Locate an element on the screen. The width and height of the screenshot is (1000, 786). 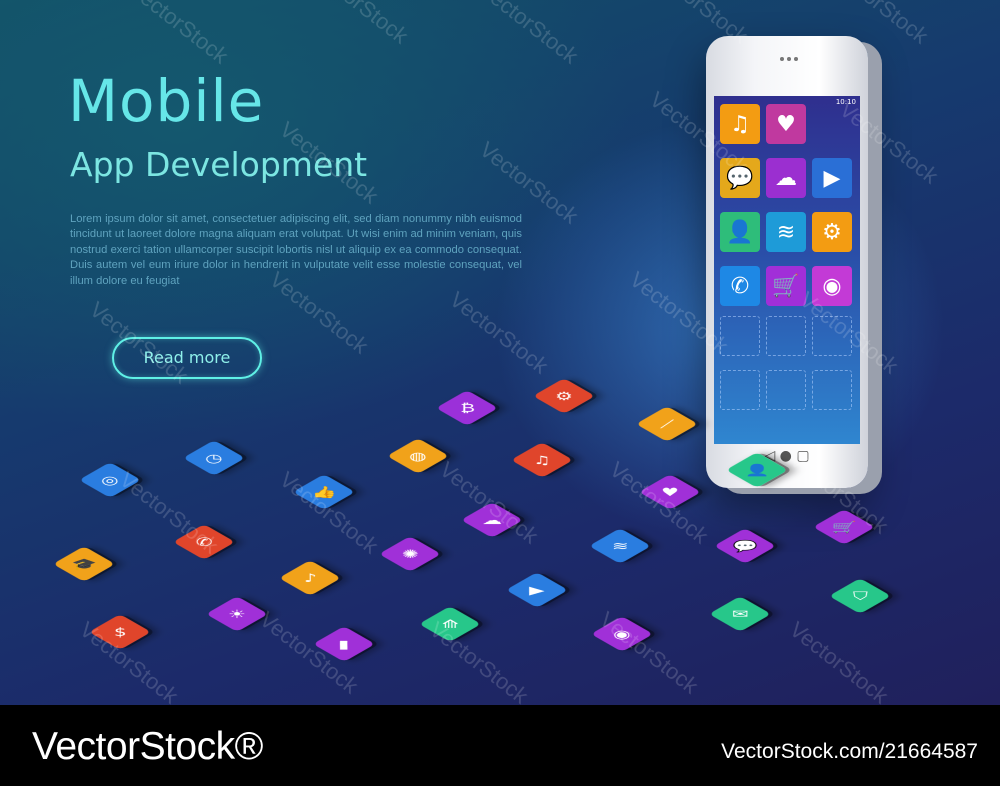
thumbs-up-icon: 👍 is located at coordinates (324, 492).